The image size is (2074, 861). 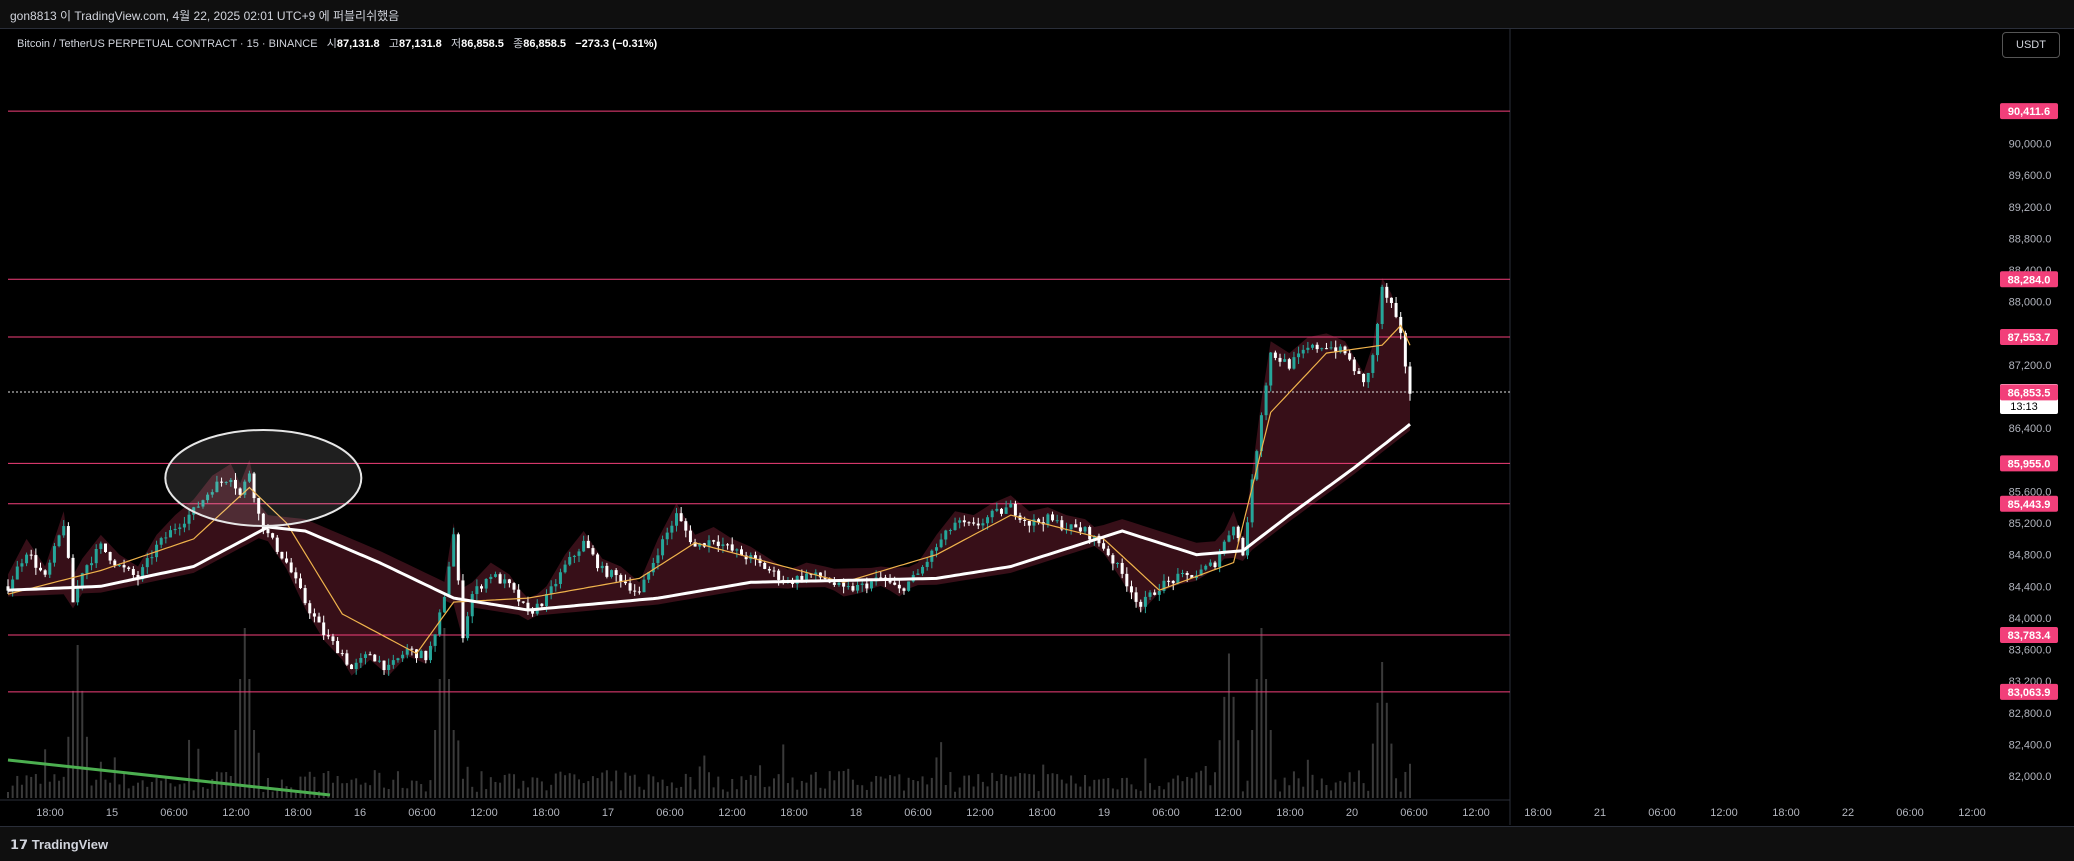 I want to click on price-level-label: 85,443.9, so click(x=2029, y=505).